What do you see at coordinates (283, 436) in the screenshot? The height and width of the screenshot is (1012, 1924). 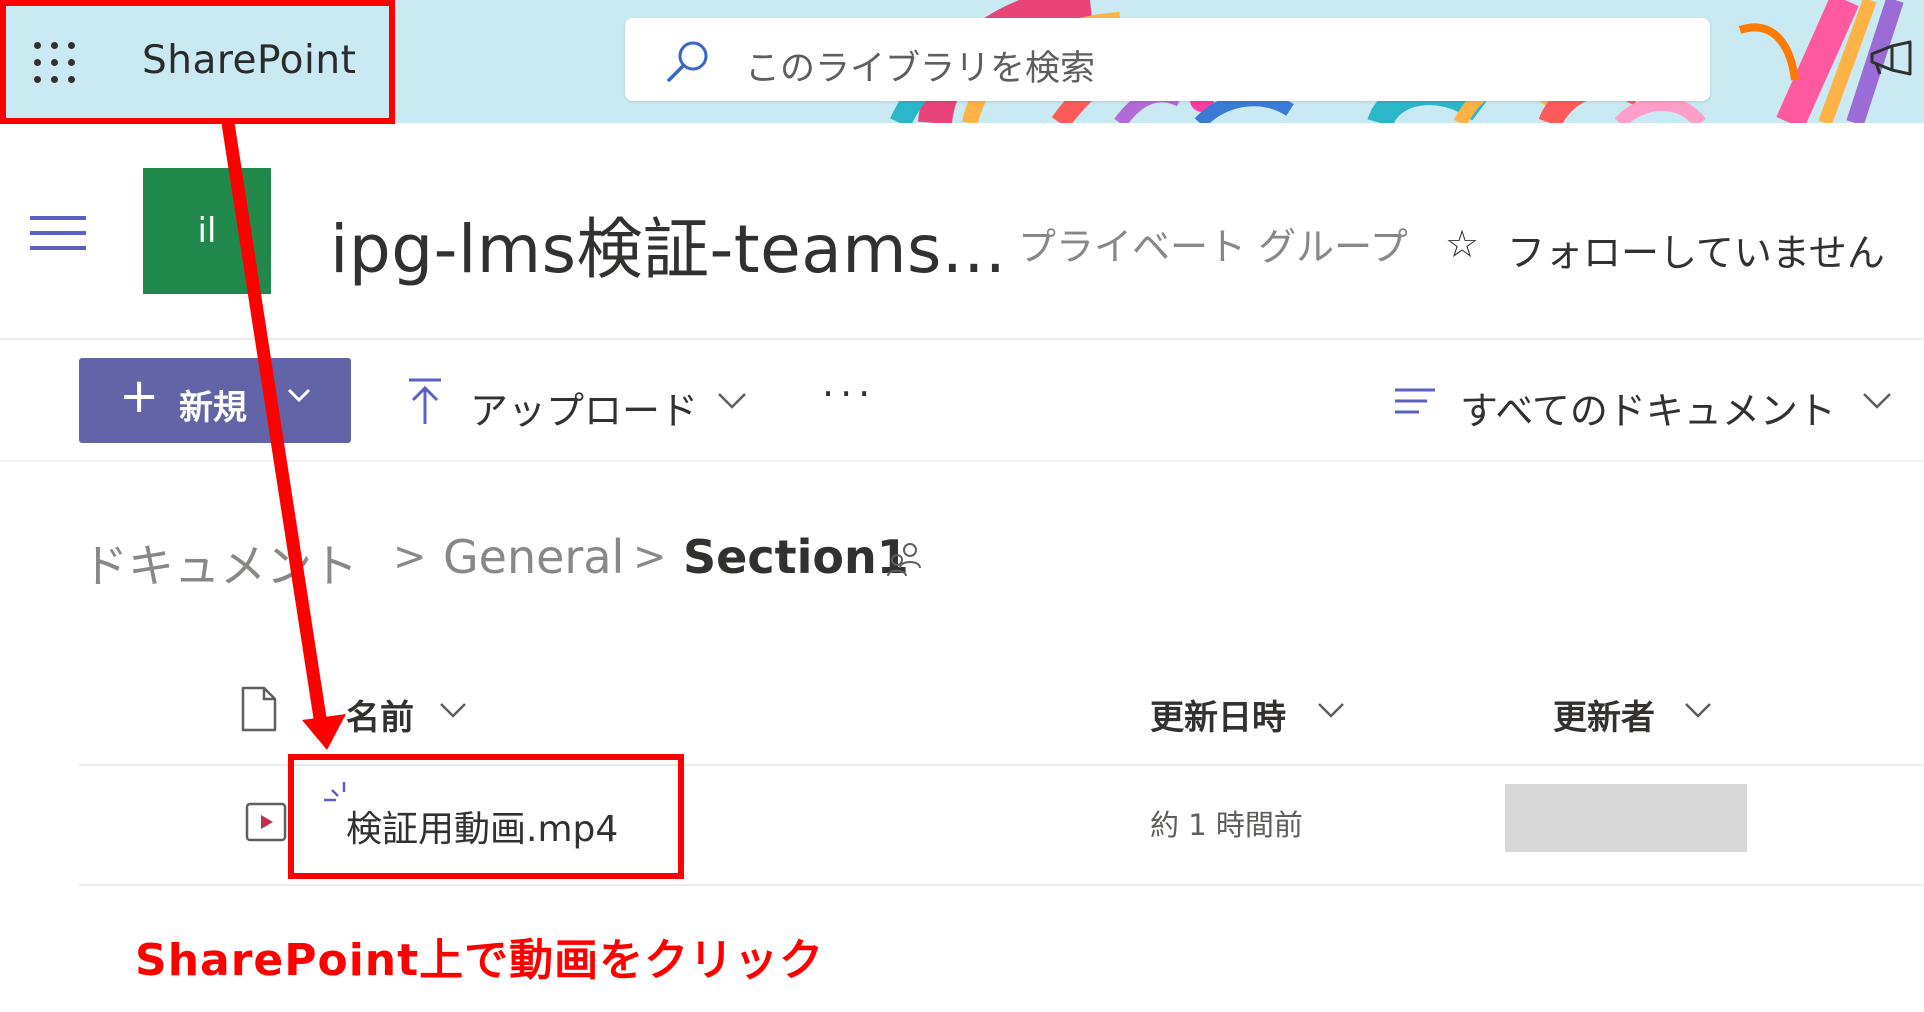 I see `annotation-arrow` at bounding box center [283, 436].